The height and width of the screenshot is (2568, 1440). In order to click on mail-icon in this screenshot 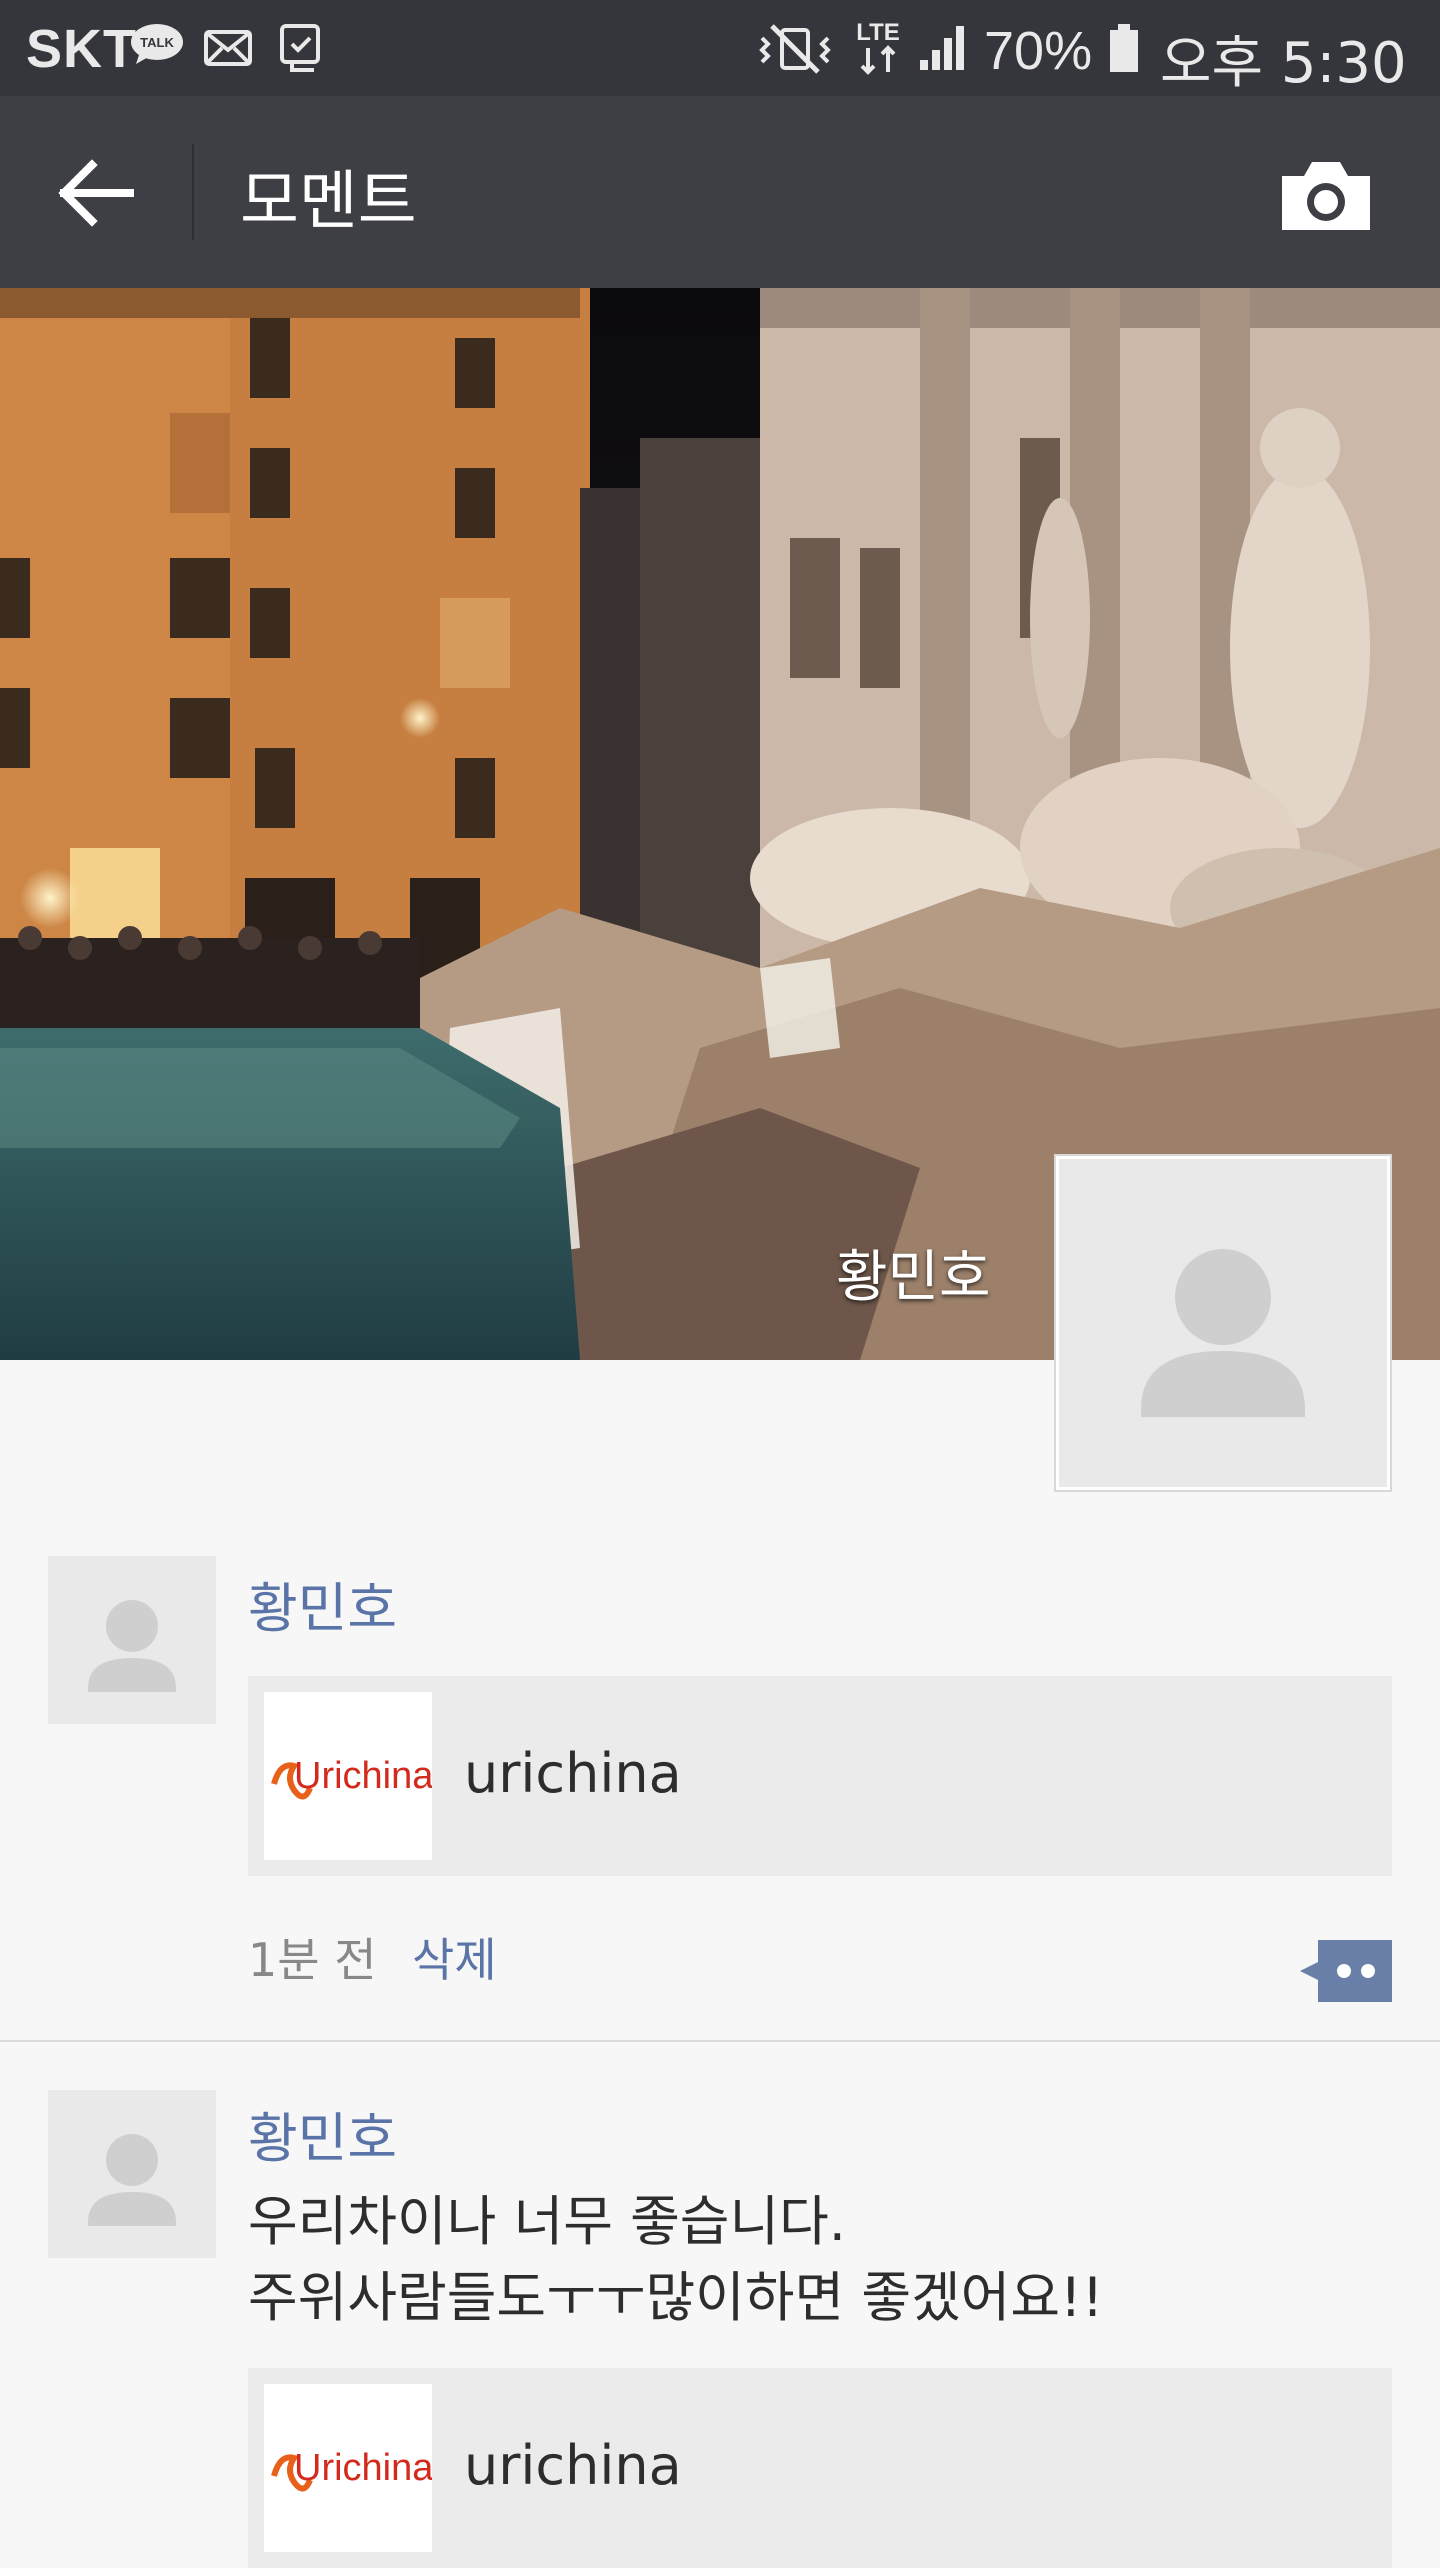, I will do `click(228, 48)`.